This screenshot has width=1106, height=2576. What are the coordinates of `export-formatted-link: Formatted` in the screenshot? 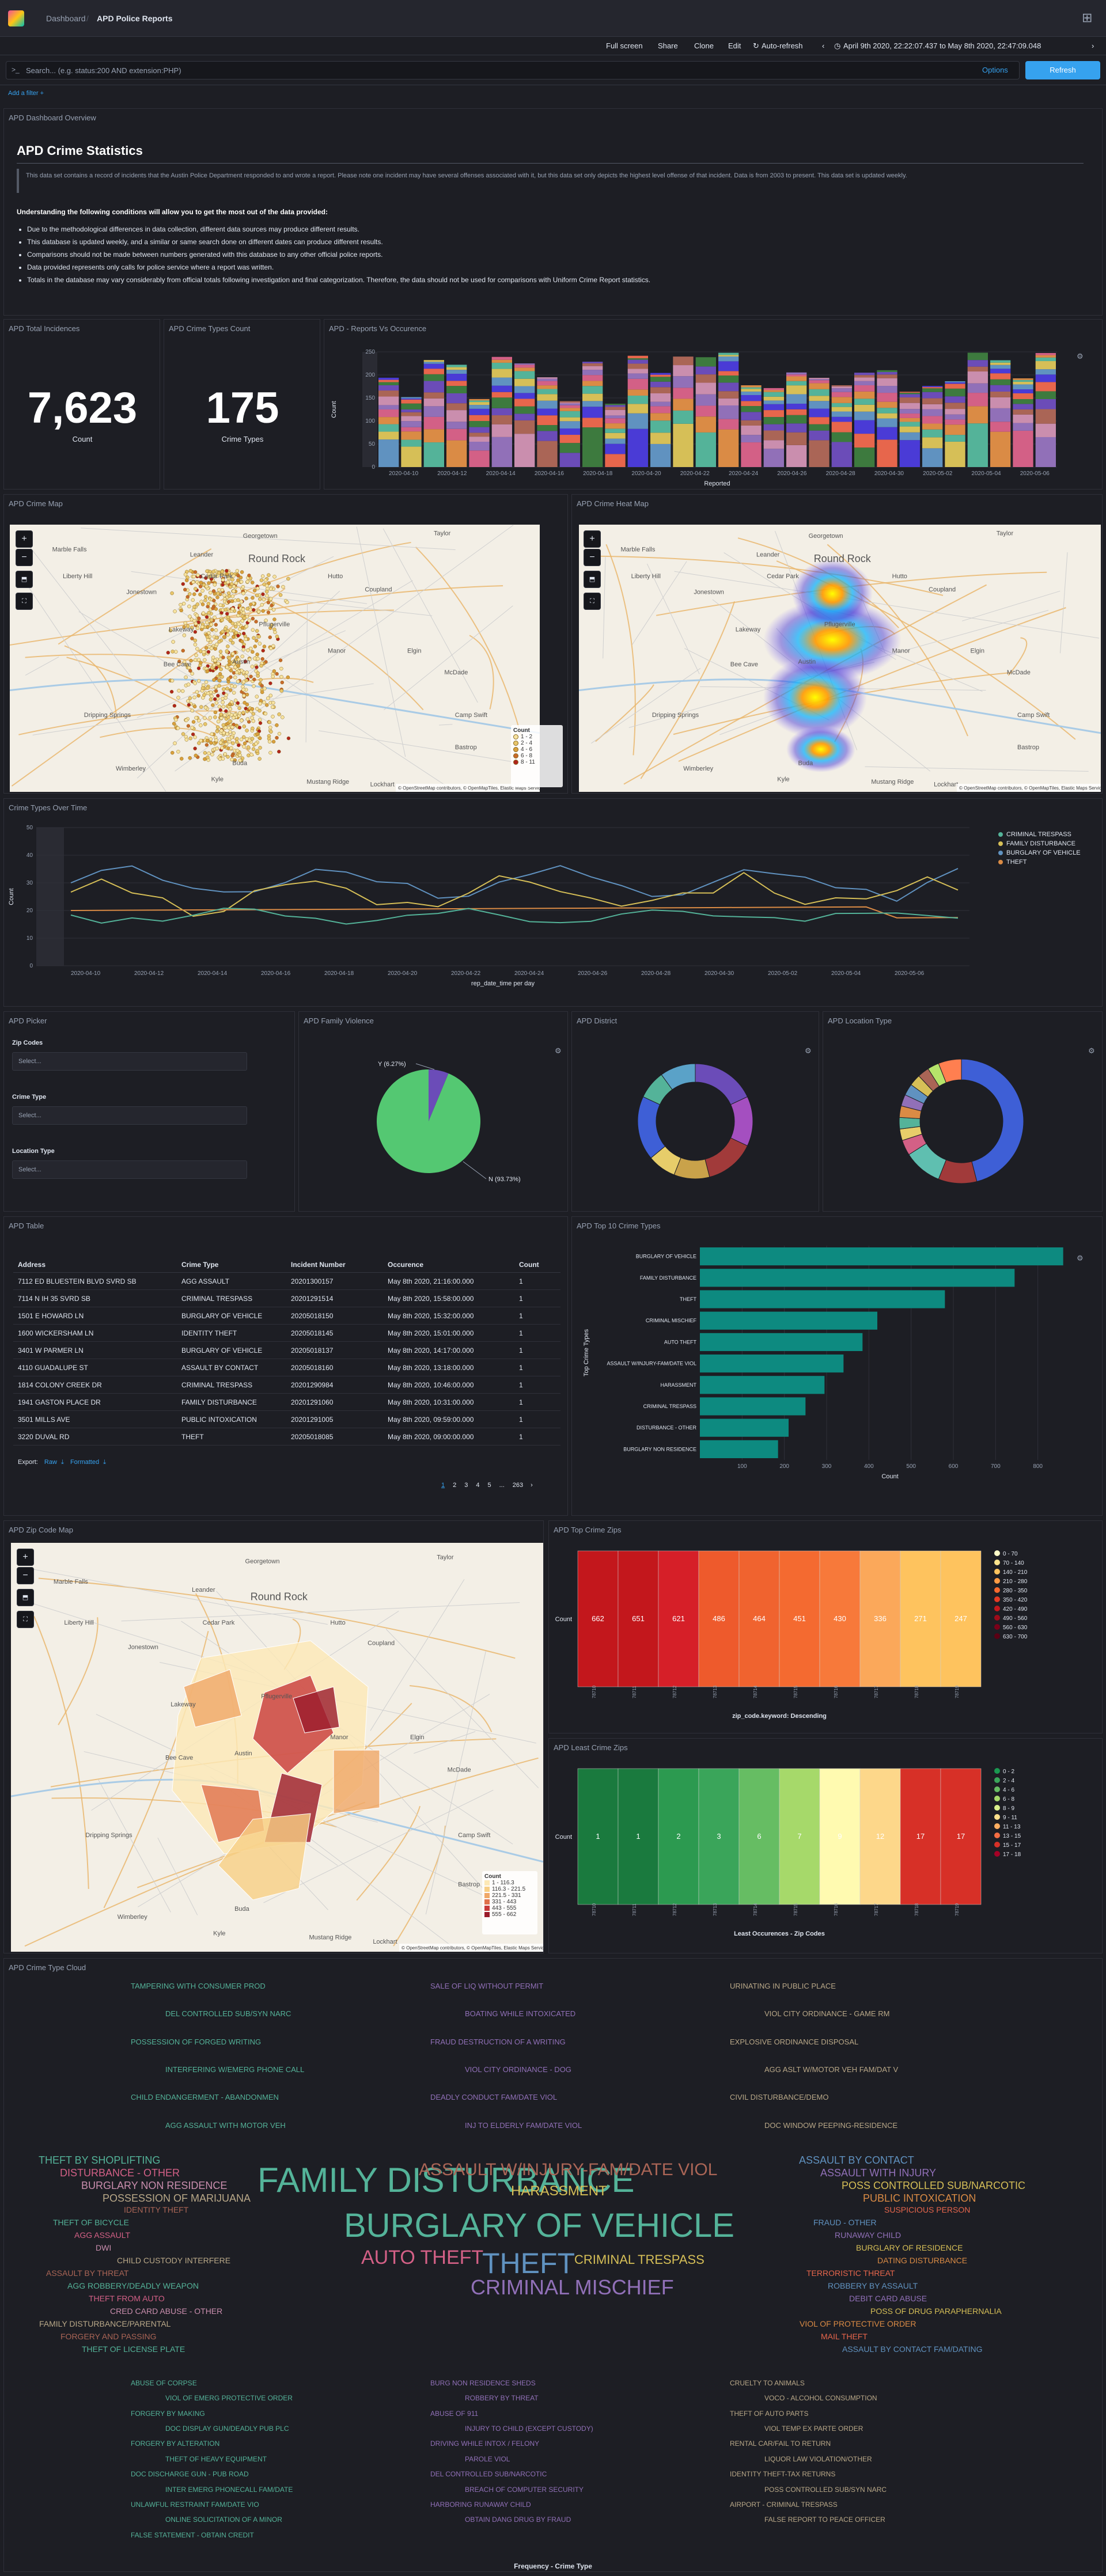 It's located at (84, 1462).